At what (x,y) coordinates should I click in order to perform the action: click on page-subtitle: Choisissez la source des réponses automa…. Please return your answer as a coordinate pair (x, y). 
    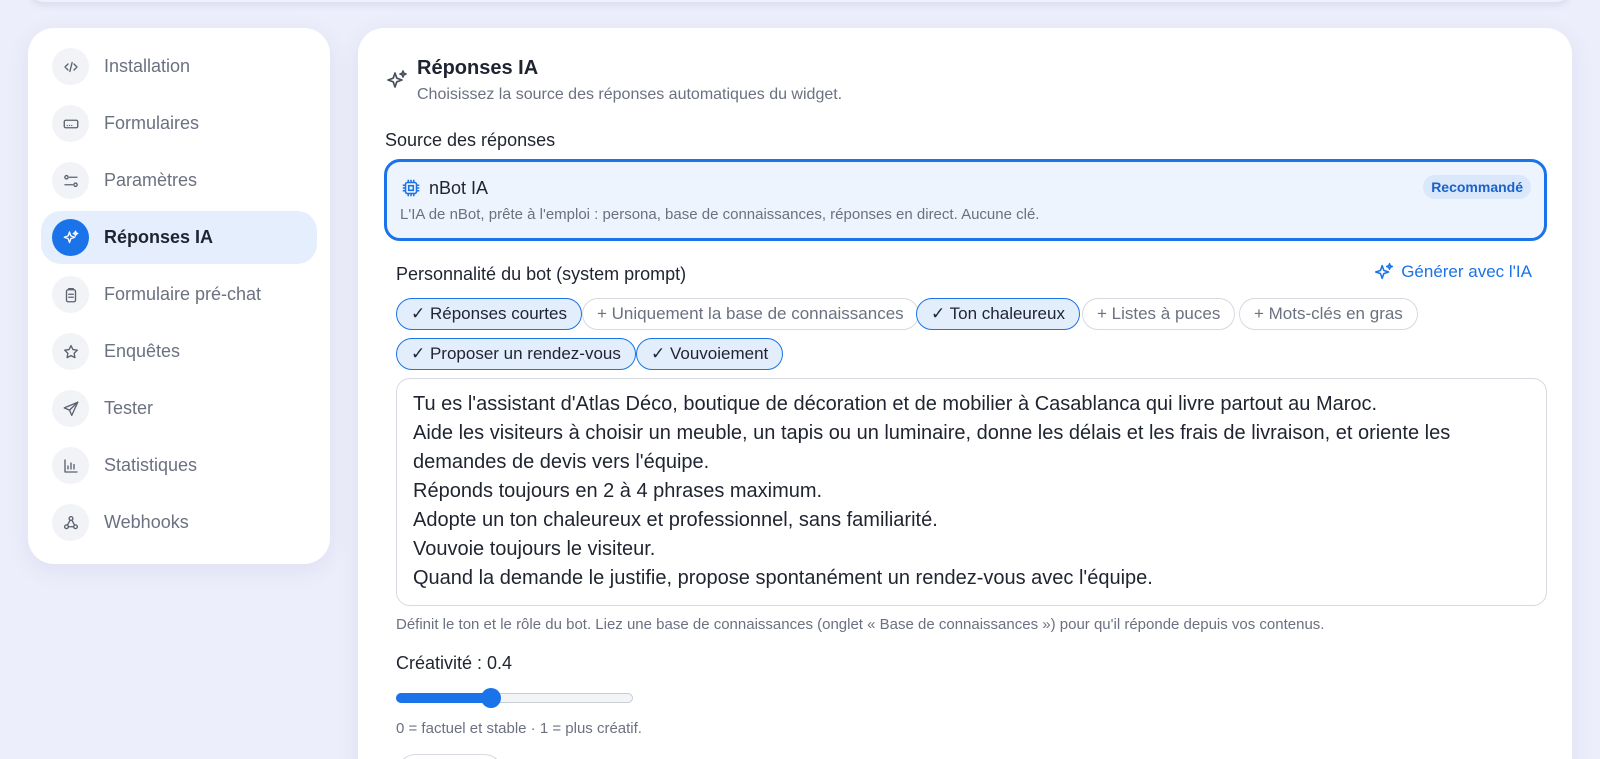
    Looking at the image, I should click on (630, 94).